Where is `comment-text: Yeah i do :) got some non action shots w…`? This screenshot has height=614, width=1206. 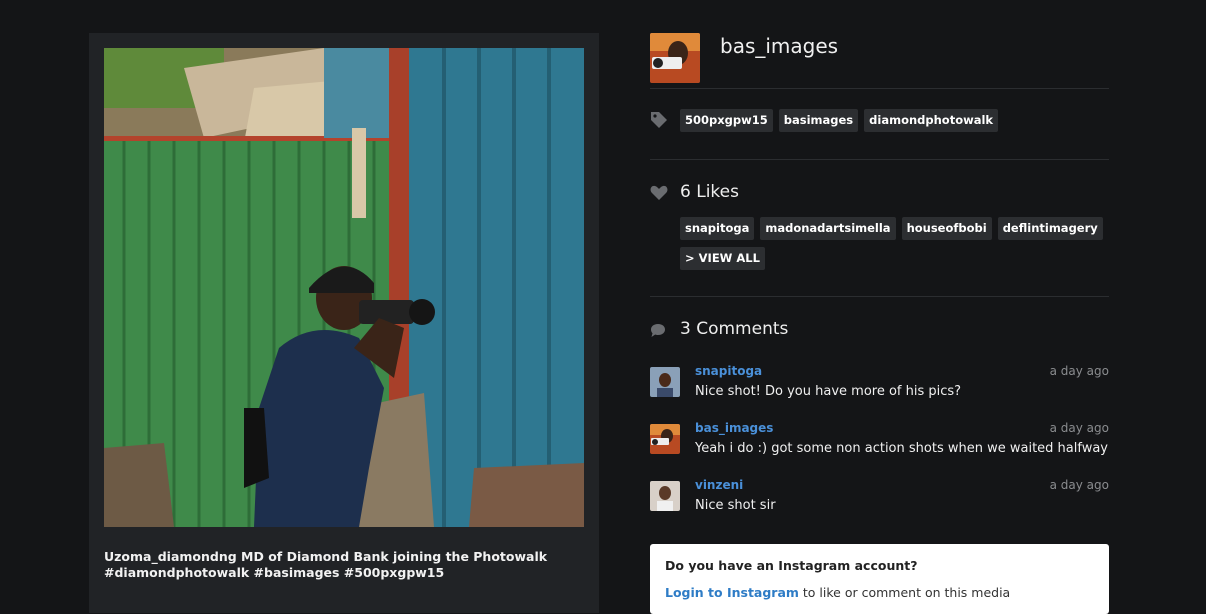 comment-text: Yeah i do :) got some non action shots w… is located at coordinates (902, 448).